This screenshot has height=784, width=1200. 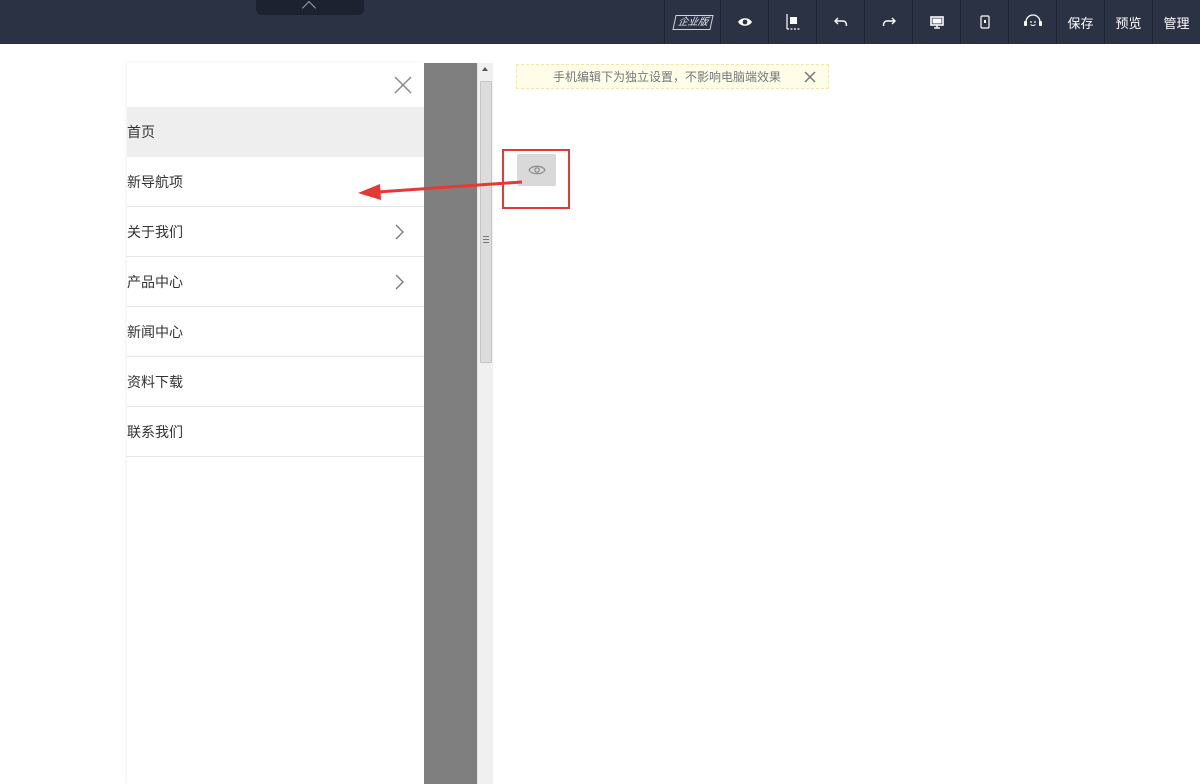 I want to click on nav-menu: 首页 新导航项 关于我们 产品中心 新闻中心 资料下载 联系我们, so click(x=275, y=282).